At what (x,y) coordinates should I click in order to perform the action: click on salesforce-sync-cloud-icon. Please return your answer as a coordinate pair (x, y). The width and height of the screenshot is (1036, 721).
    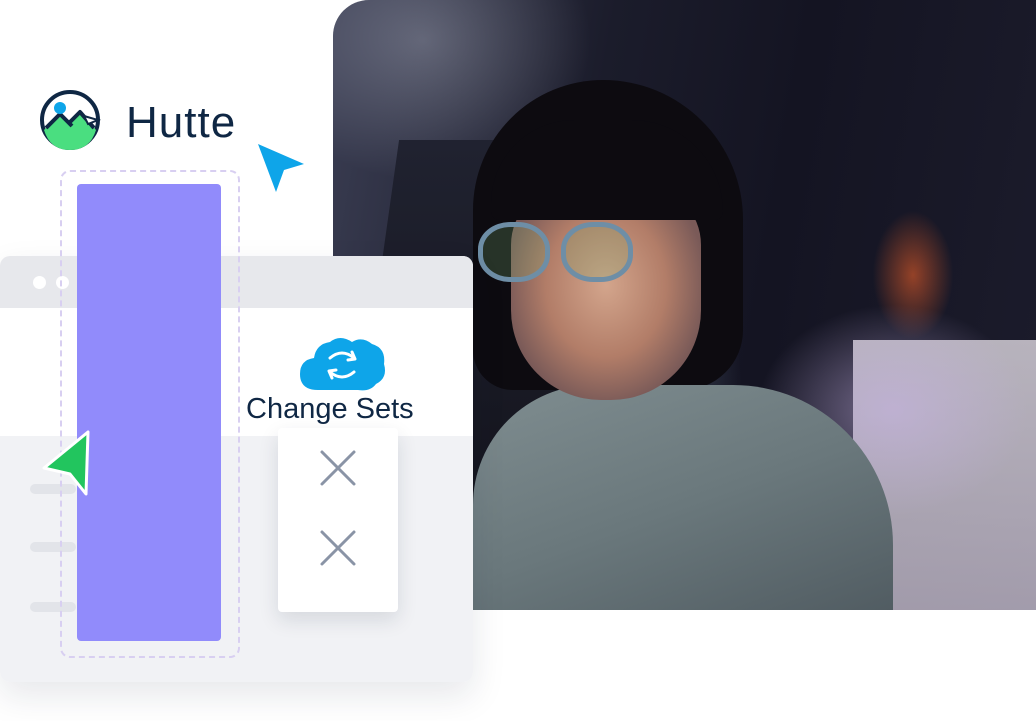
    Looking at the image, I should click on (342, 364).